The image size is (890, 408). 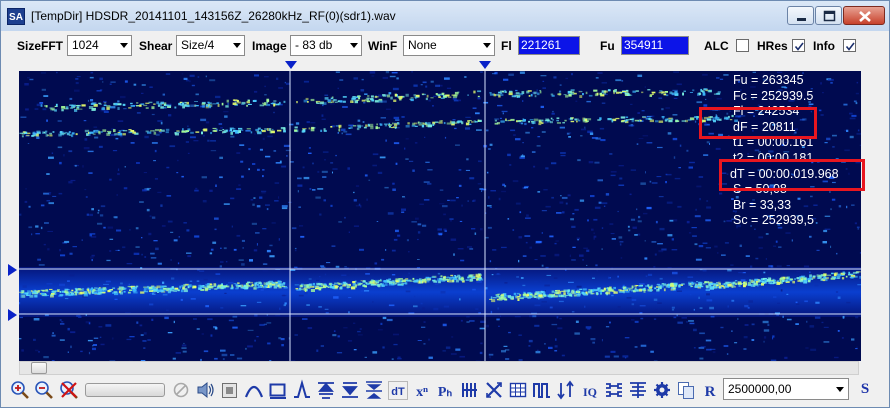 What do you see at coordinates (39, 368) in the screenshot?
I see `scrollbar-thumb` at bounding box center [39, 368].